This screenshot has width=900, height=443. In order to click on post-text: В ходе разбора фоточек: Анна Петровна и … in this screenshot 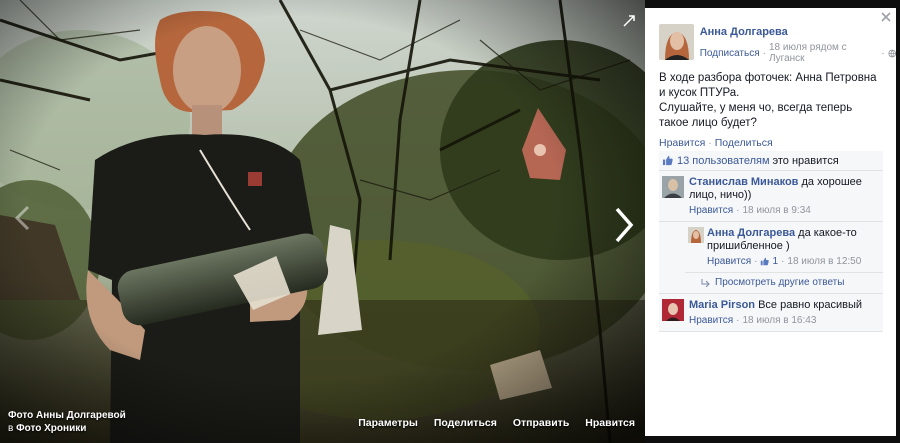, I will do `click(769, 101)`.